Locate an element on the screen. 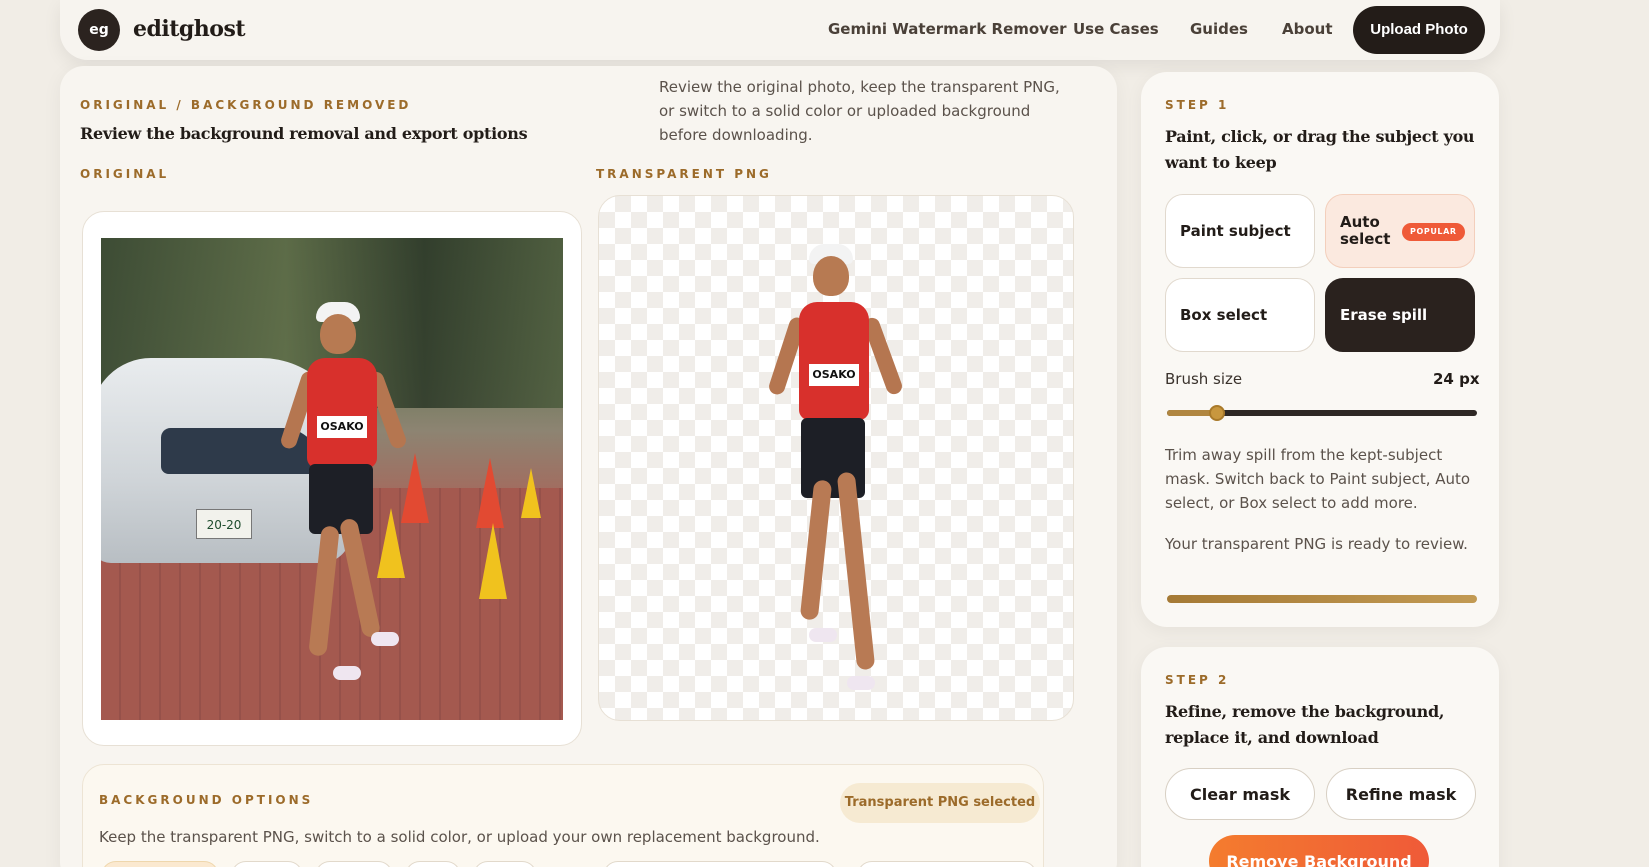 The width and height of the screenshot is (1649, 867). nav-link-guides: Guides is located at coordinates (1219, 29).